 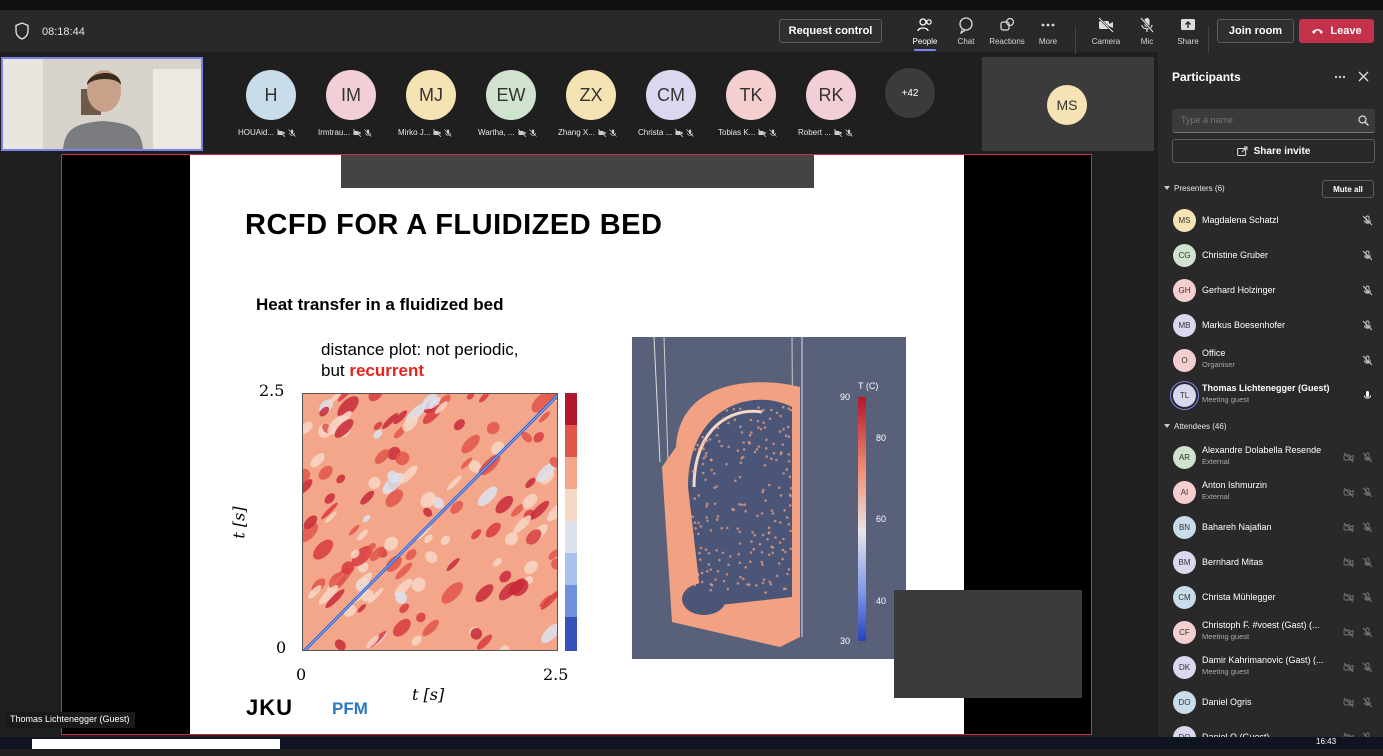 I want to click on shield-icon, so click(x=22, y=31).